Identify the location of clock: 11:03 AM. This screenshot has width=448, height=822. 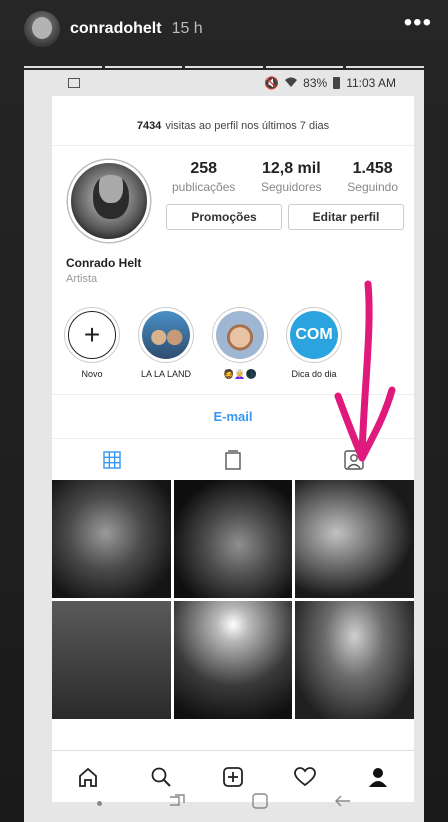
(371, 83).